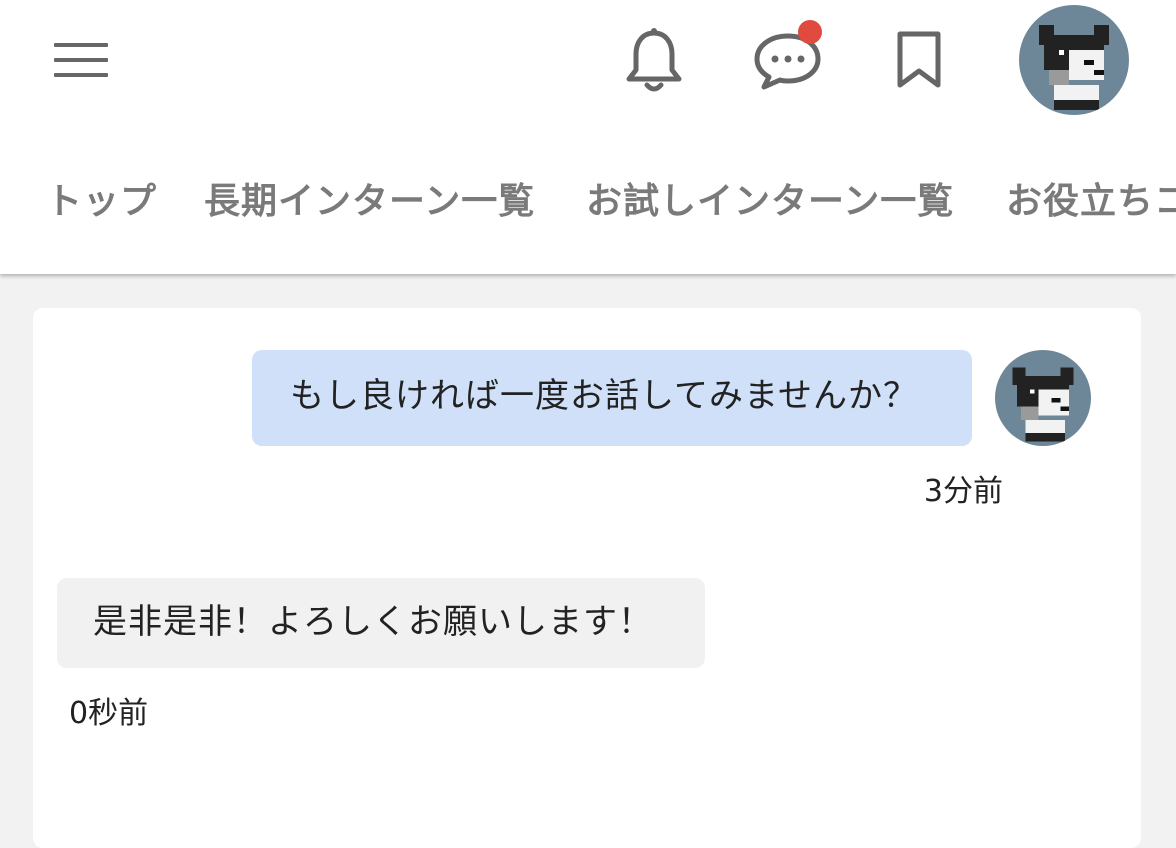 This screenshot has height=848, width=1176. Describe the element at coordinates (373, 622) in the screenshot. I see `received-message-text: 是非是非！よろしくお願いします！` at that location.